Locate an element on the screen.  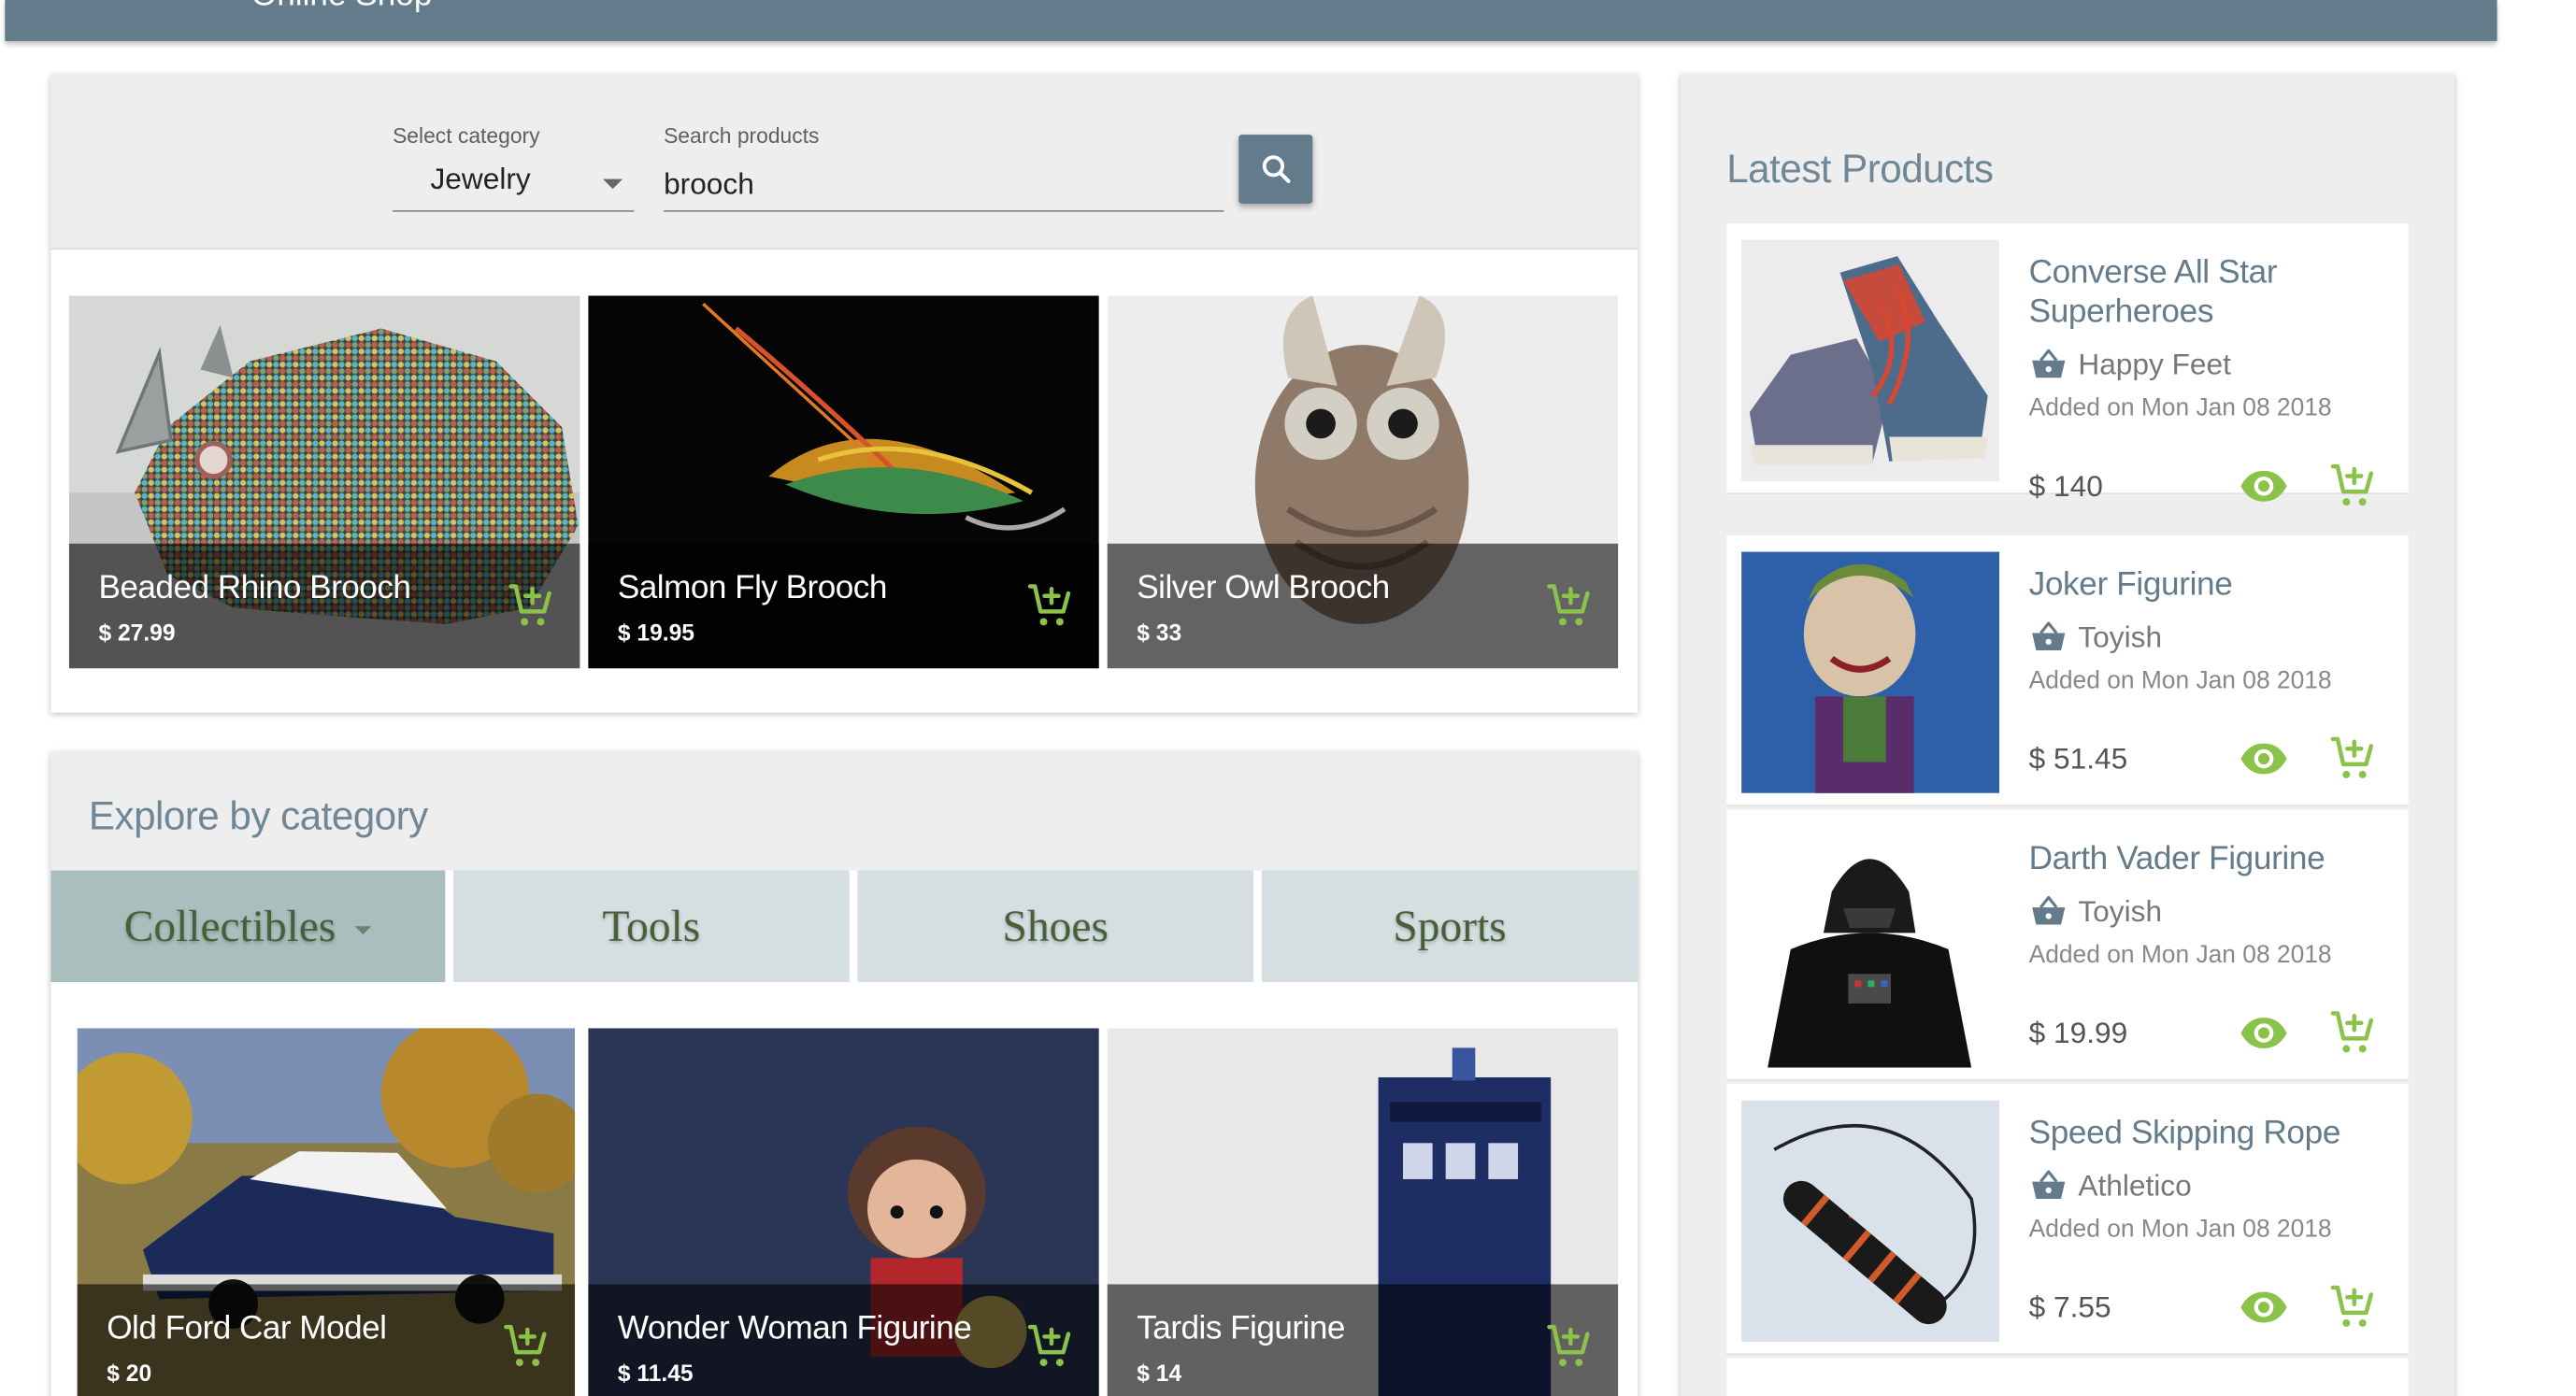
tile-caption: Tardis Figurine $ 14 is located at coordinates (1363, 1340).